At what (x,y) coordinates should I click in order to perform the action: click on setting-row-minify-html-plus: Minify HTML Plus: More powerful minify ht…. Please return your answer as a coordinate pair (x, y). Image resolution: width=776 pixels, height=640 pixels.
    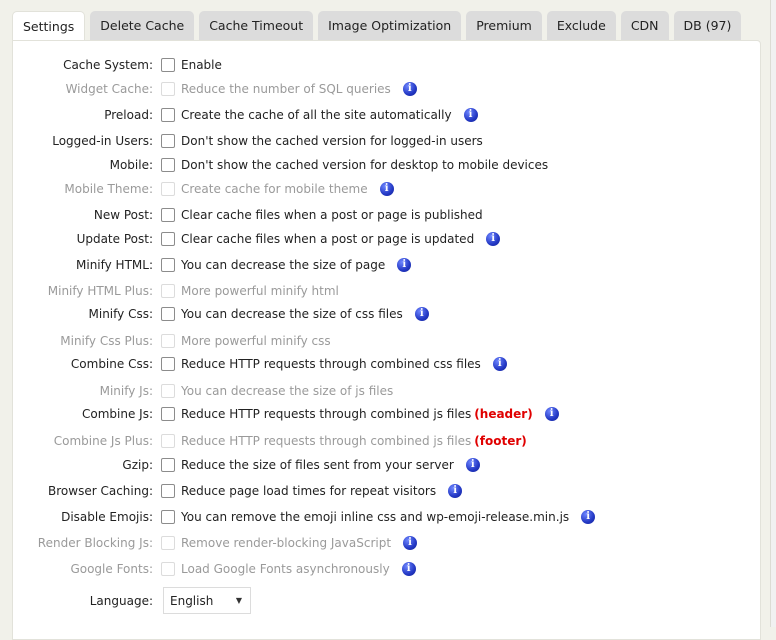
    Looking at the image, I should click on (176, 291).